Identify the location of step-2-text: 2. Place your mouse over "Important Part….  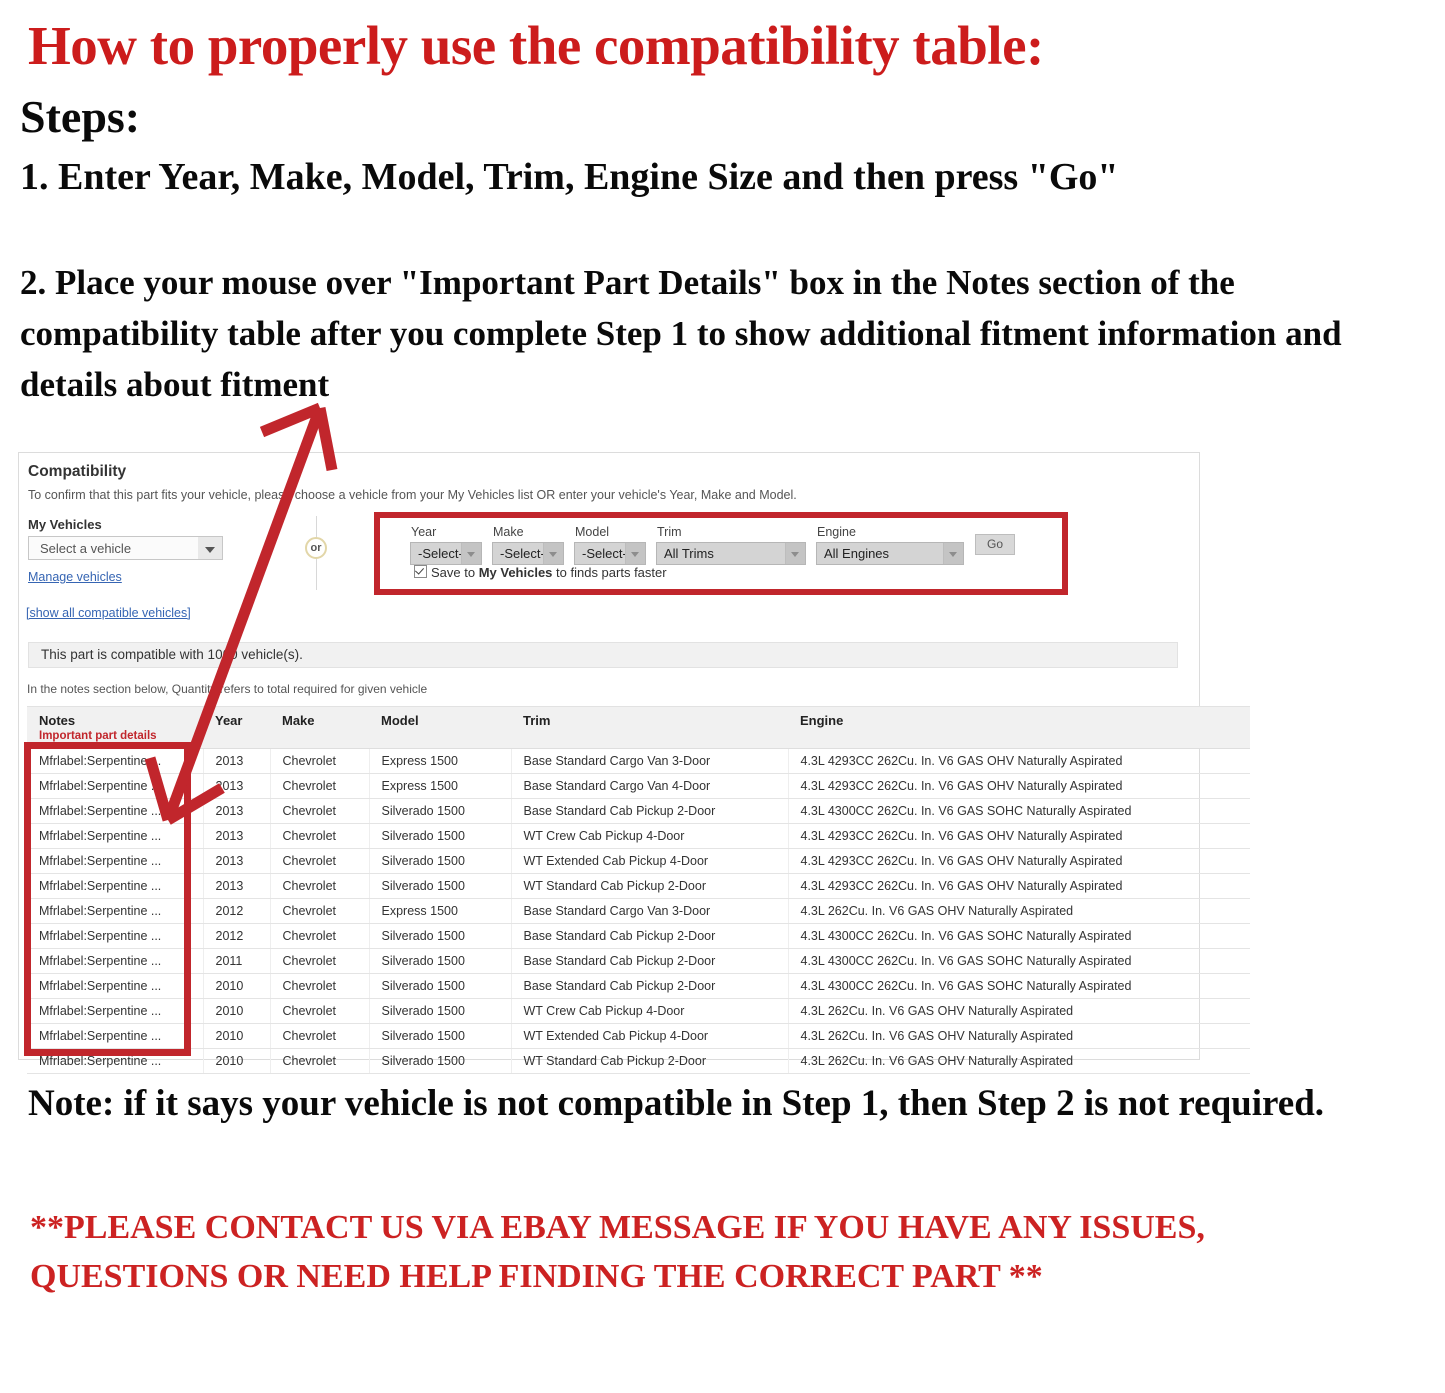
(681, 333).